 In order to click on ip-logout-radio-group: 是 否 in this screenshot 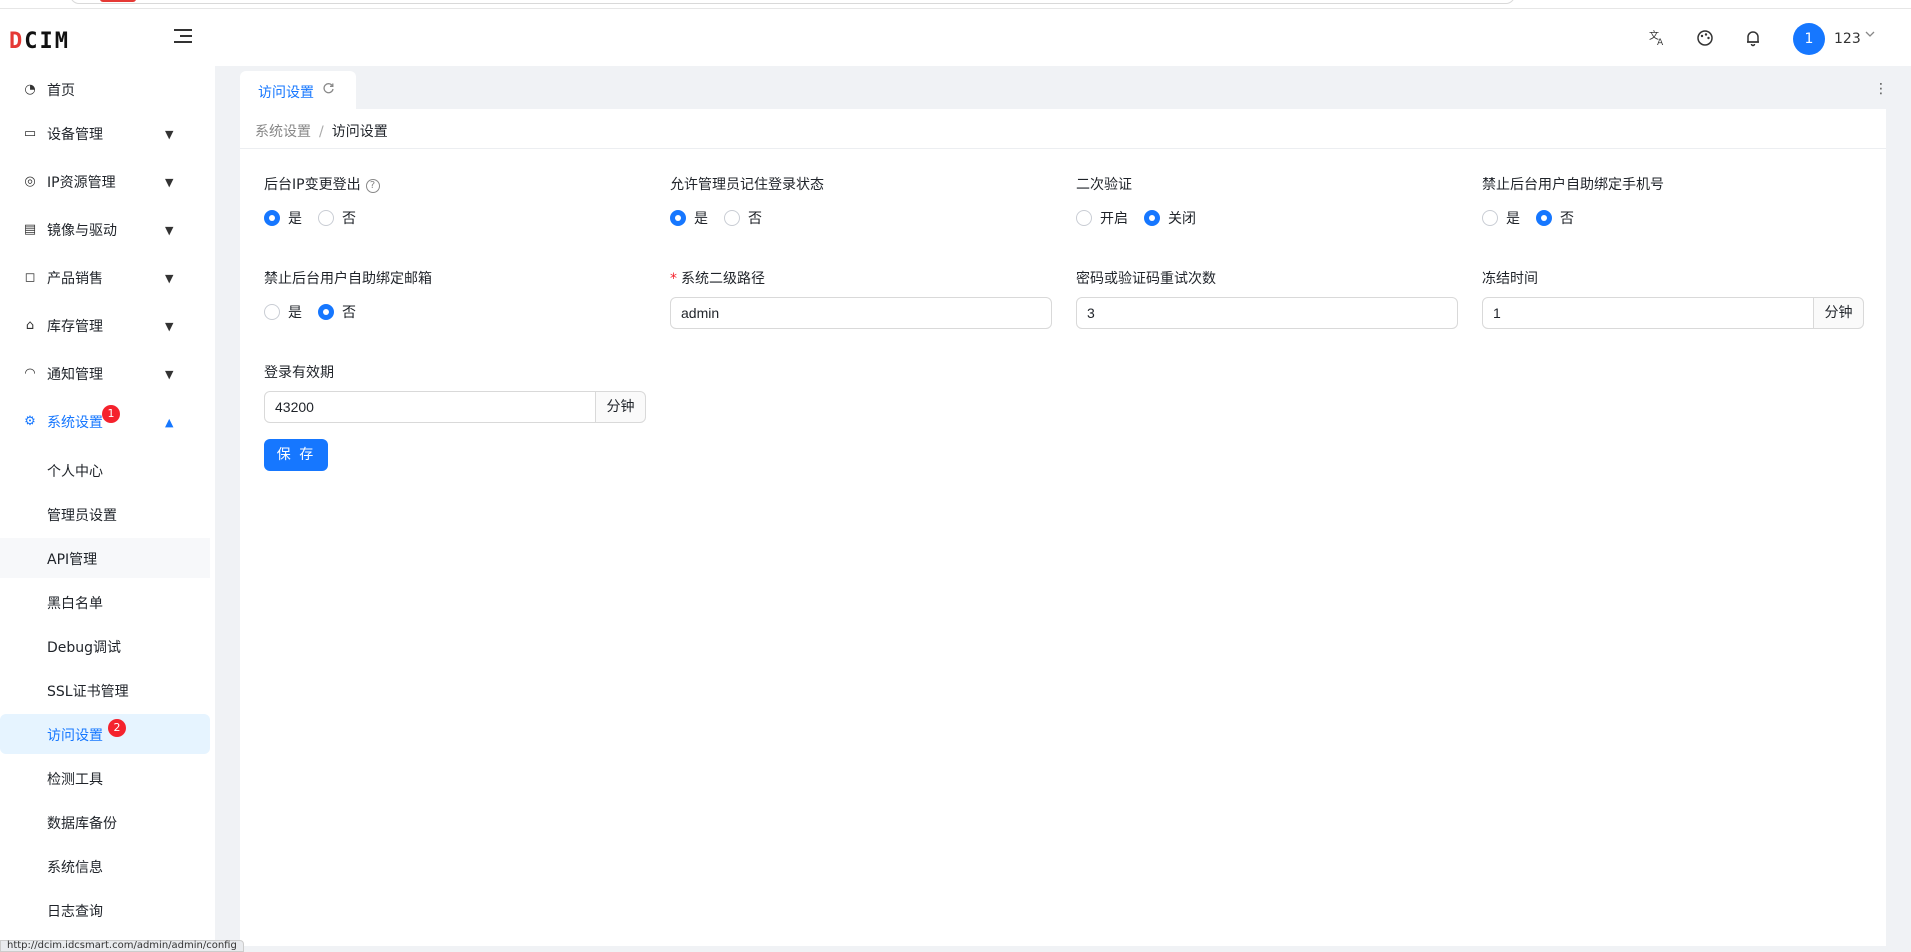, I will do `click(318, 218)`.